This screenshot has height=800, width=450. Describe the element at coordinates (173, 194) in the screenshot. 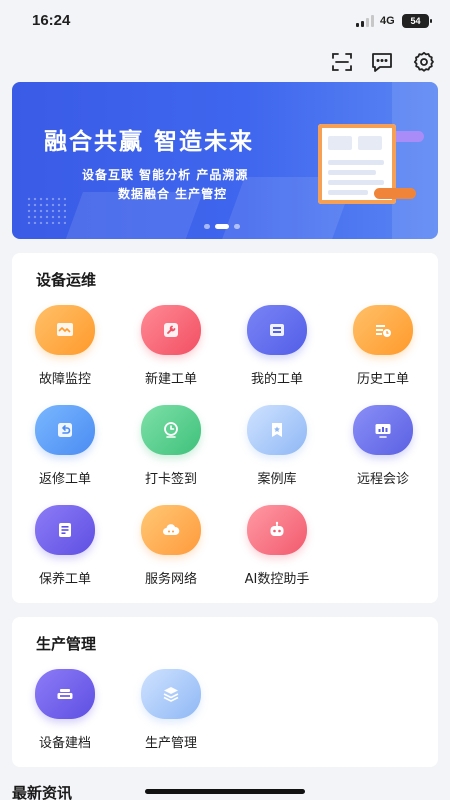

I see `banner-subtitle: 数据融合 生产管控` at that location.